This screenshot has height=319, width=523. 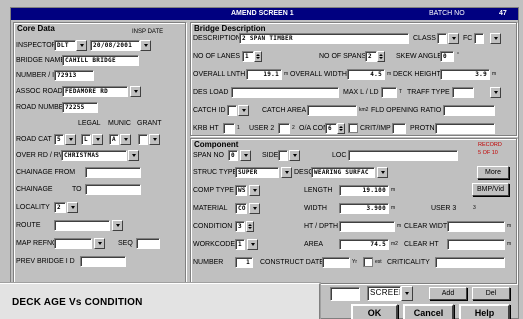 What do you see at coordinates (465, 128) in the screenshot?
I see `protn-field` at bounding box center [465, 128].